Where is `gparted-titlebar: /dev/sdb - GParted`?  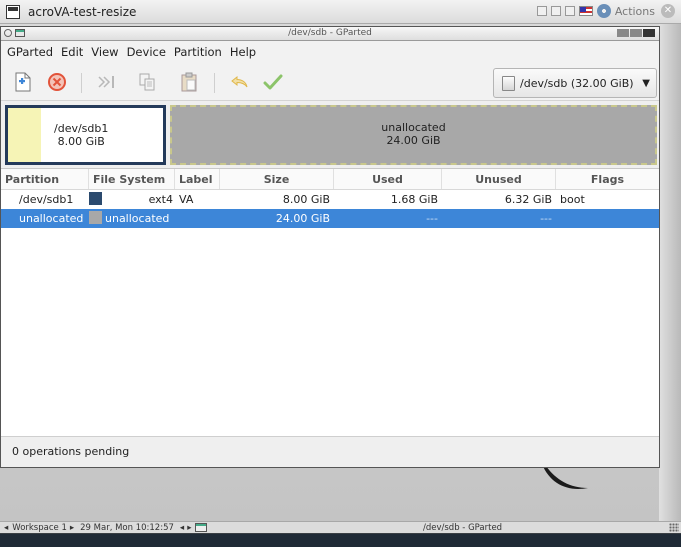 gparted-titlebar: /dev/sdb - GParted is located at coordinates (330, 34).